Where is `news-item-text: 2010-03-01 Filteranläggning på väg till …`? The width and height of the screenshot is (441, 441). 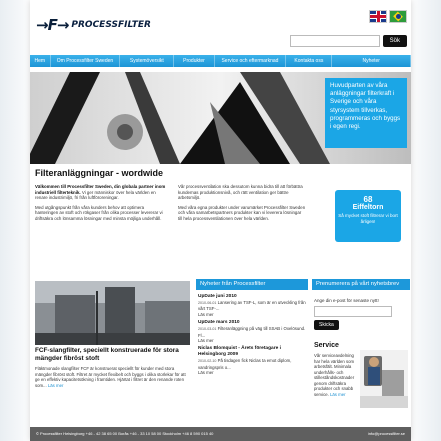
news-item-text: 2010-03-01 Filteranläggning på väg till … is located at coordinates (252, 332).